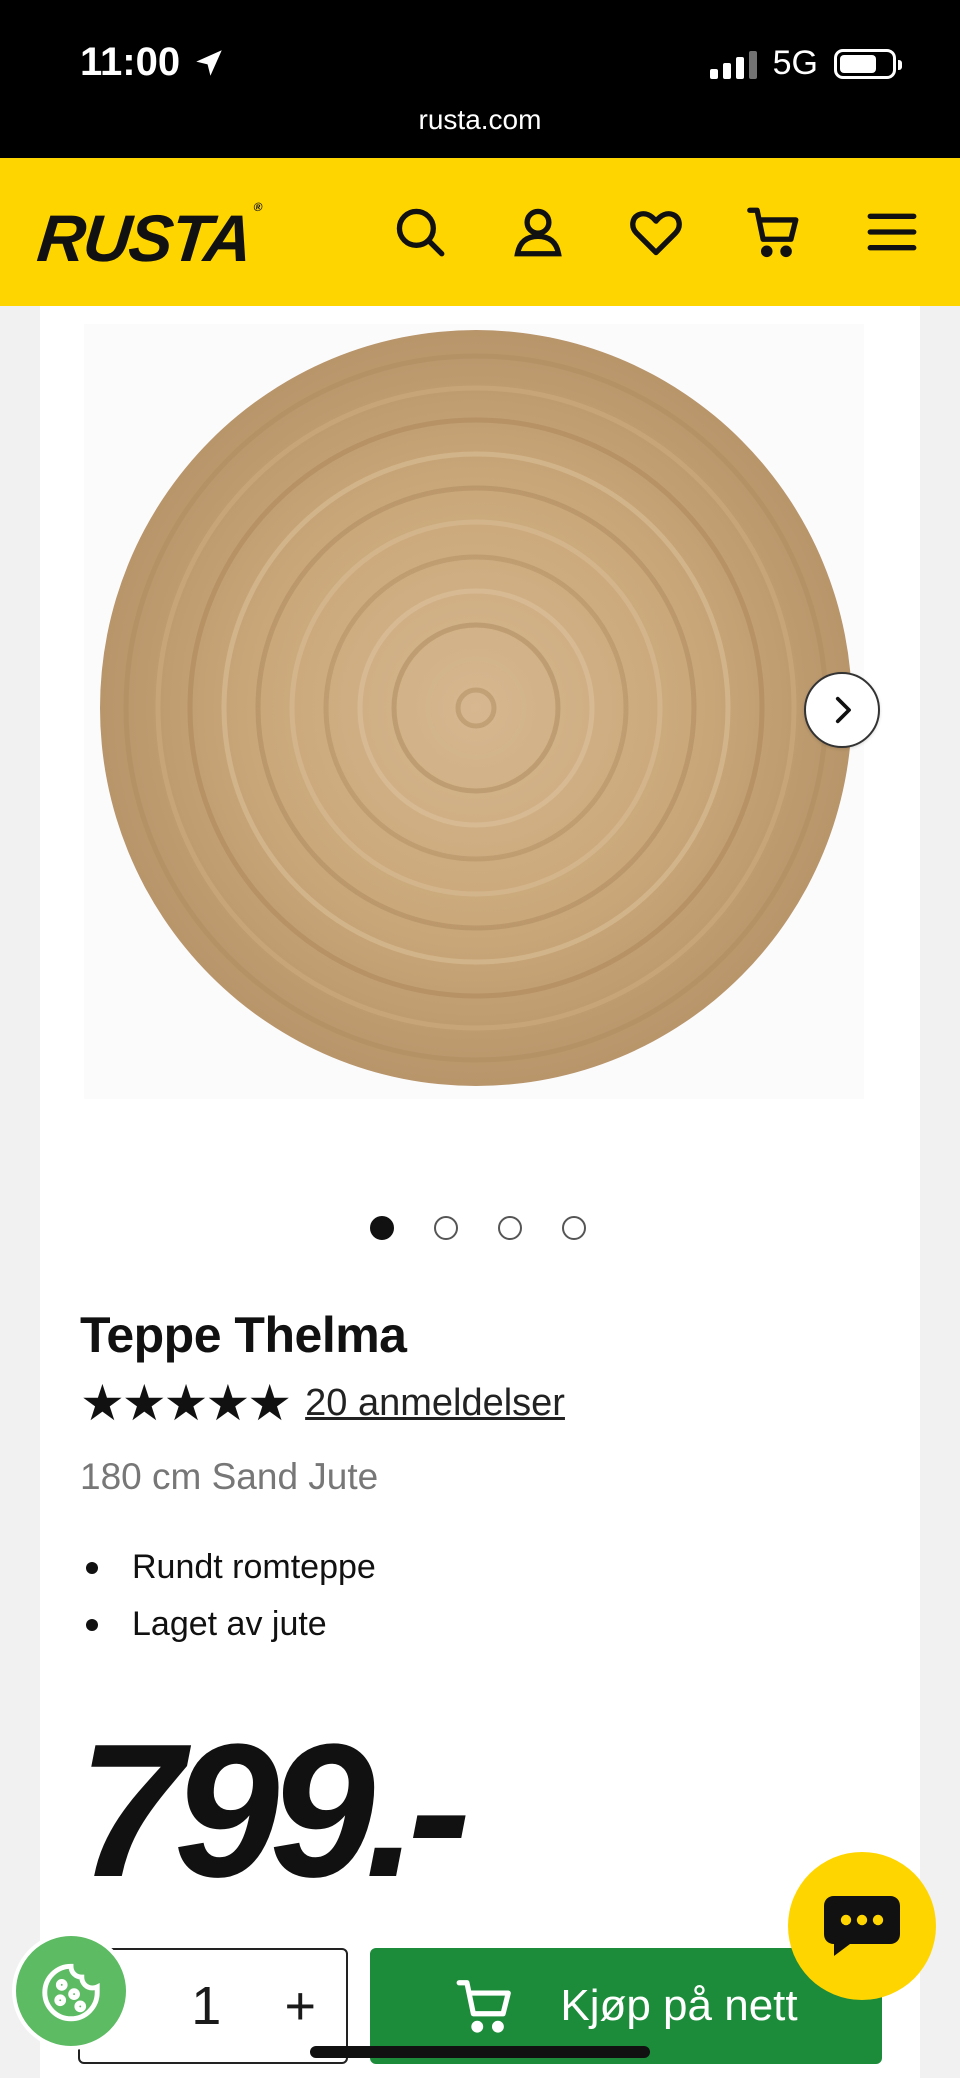 The width and height of the screenshot is (960, 2078). I want to click on search-icon, so click(420, 232).